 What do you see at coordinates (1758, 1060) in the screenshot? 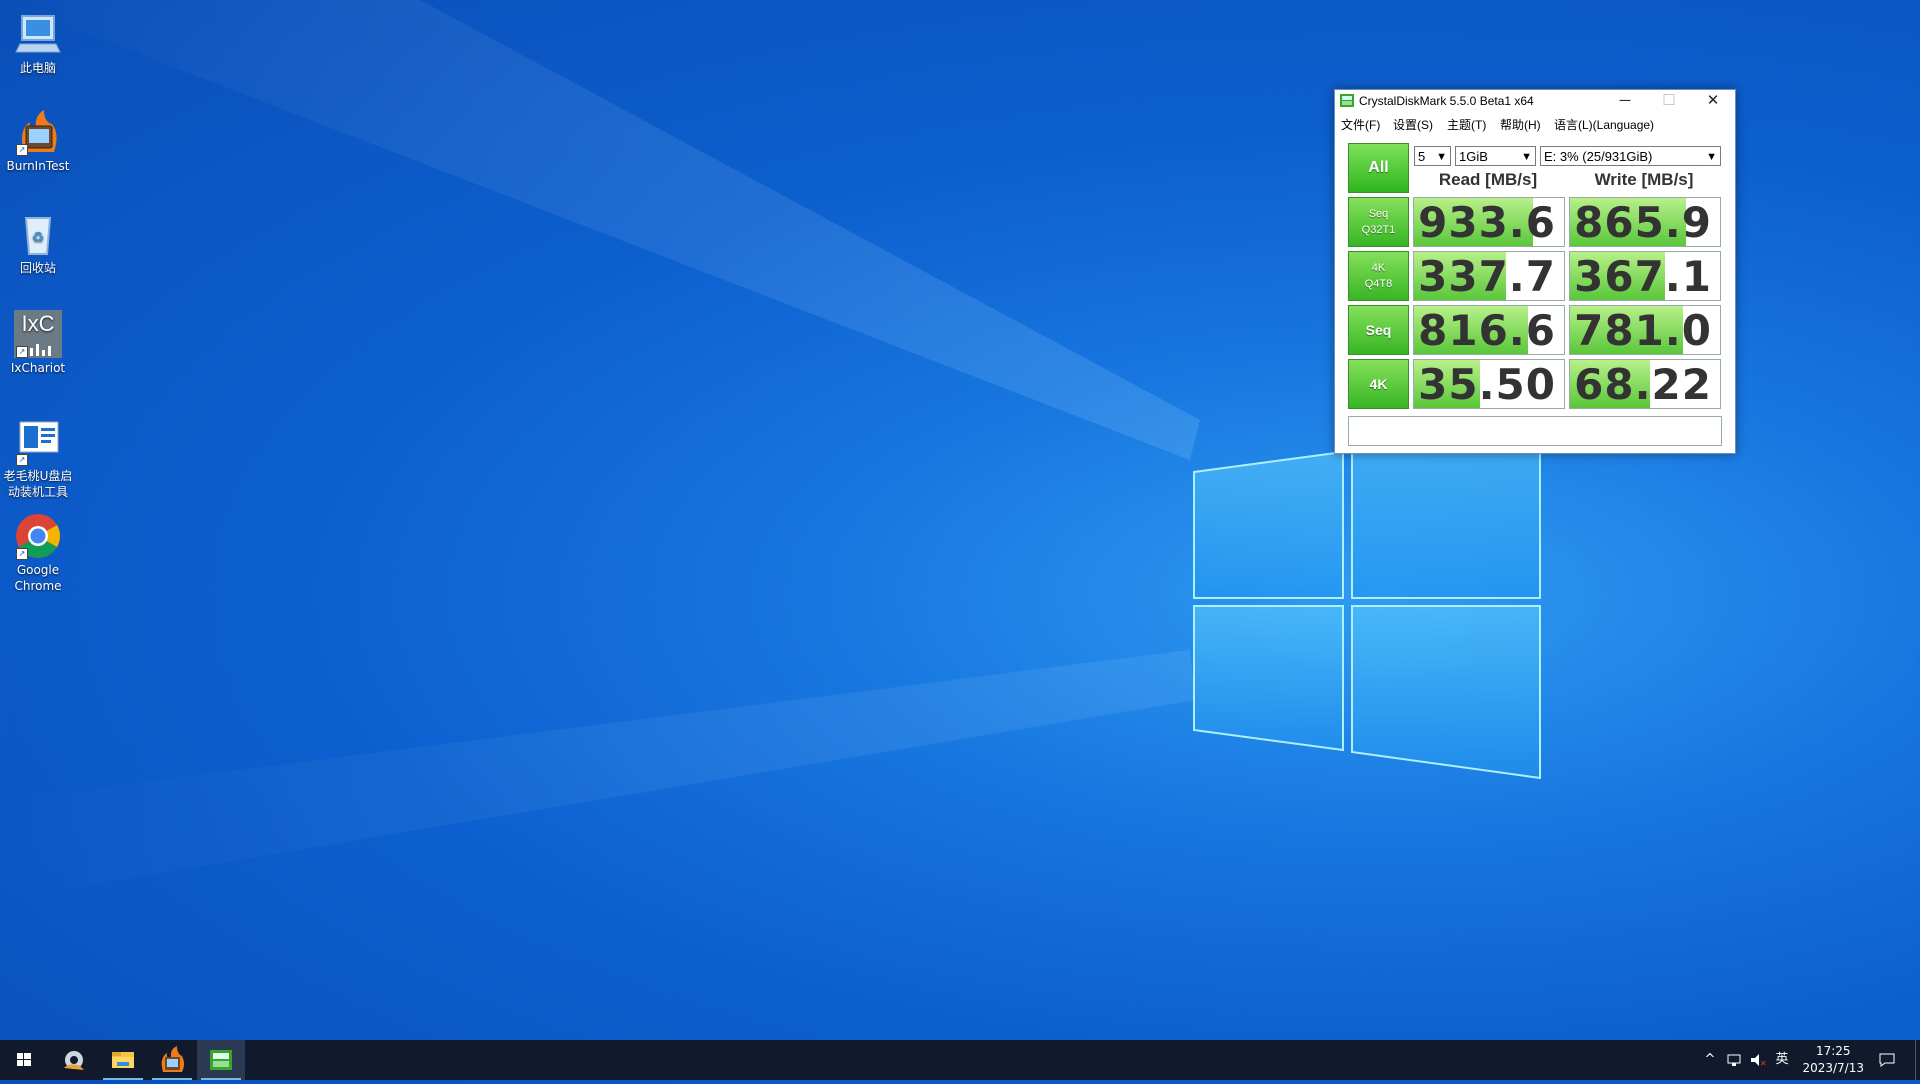
I see `volume-muted-icon: ✕` at bounding box center [1758, 1060].